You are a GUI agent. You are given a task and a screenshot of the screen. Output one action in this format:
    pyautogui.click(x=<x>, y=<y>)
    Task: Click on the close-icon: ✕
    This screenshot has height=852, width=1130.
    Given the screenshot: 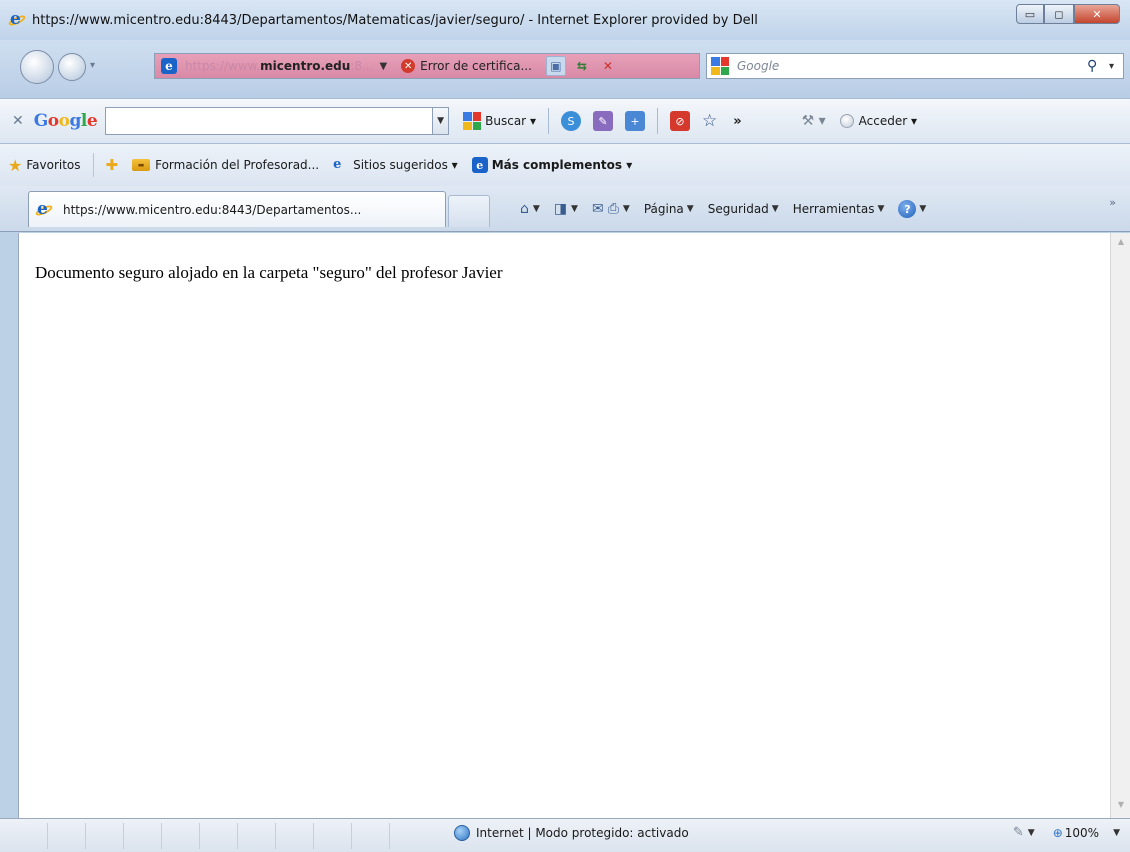 What is the action you would take?
    pyautogui.click(x=1097, y=14)
    